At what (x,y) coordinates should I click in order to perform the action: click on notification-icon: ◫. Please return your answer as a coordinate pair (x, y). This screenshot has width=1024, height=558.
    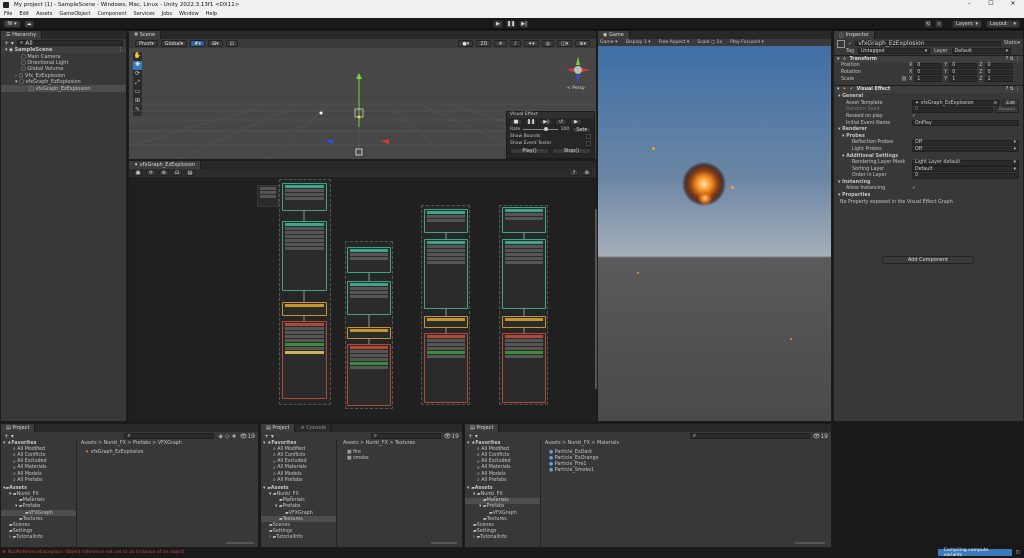
    Looking at the image, I should click on (1018, 552).